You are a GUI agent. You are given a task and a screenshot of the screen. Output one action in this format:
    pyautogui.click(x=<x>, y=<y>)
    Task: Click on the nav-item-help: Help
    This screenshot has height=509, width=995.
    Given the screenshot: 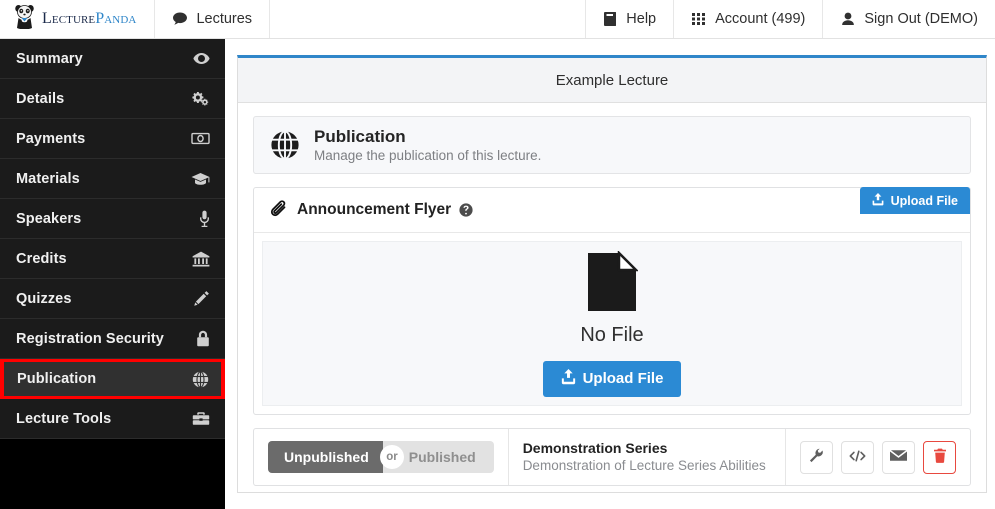 What is the action you would take?
    pyautogui.click(x=629, y=19)
    